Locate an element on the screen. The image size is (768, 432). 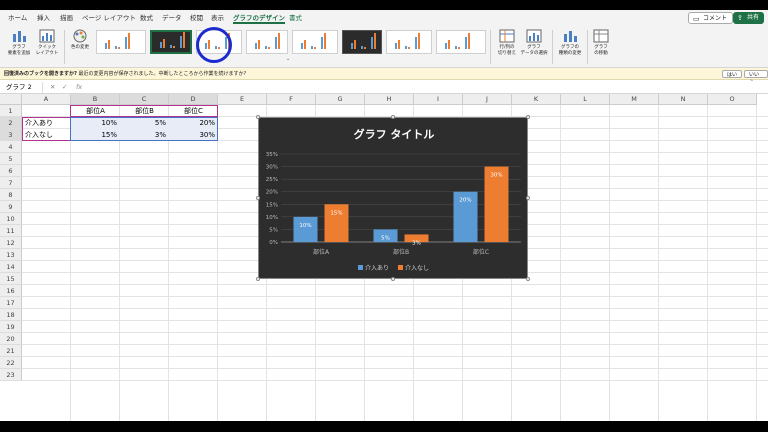
tab-item: 数式 is located at coordinates (146, 18).